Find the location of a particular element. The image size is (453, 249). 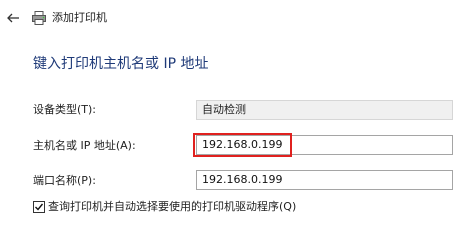

query-printer-checkbox is located at coordinates (39, 207).